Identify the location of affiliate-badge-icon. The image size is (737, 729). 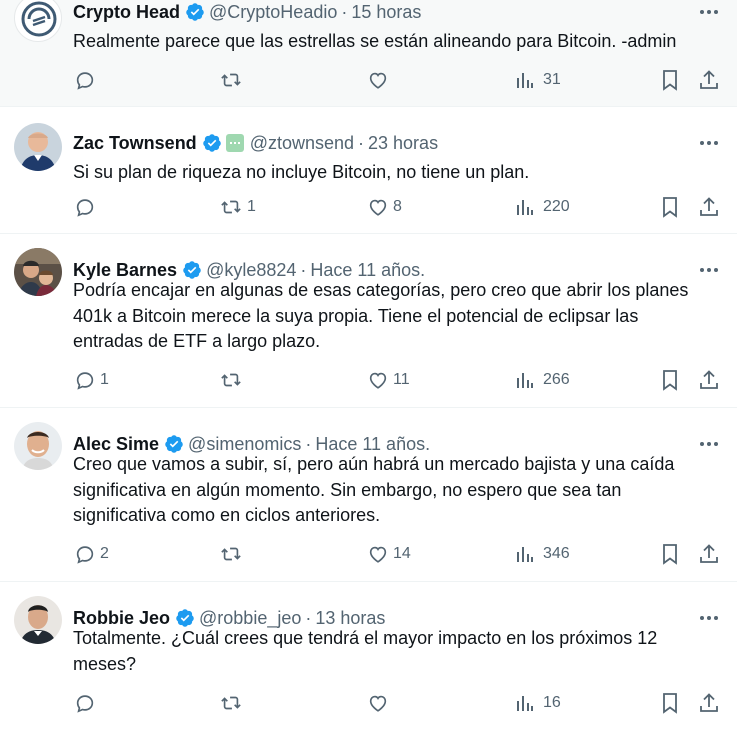
(234, 143).